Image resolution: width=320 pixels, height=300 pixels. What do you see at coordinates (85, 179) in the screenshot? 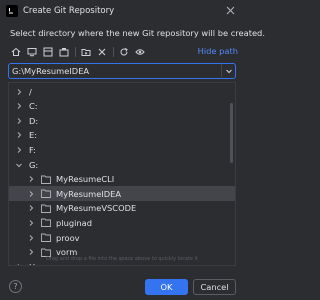
I see `tree-row-label: MyResumeCLI` at bounding box center [85, 179].